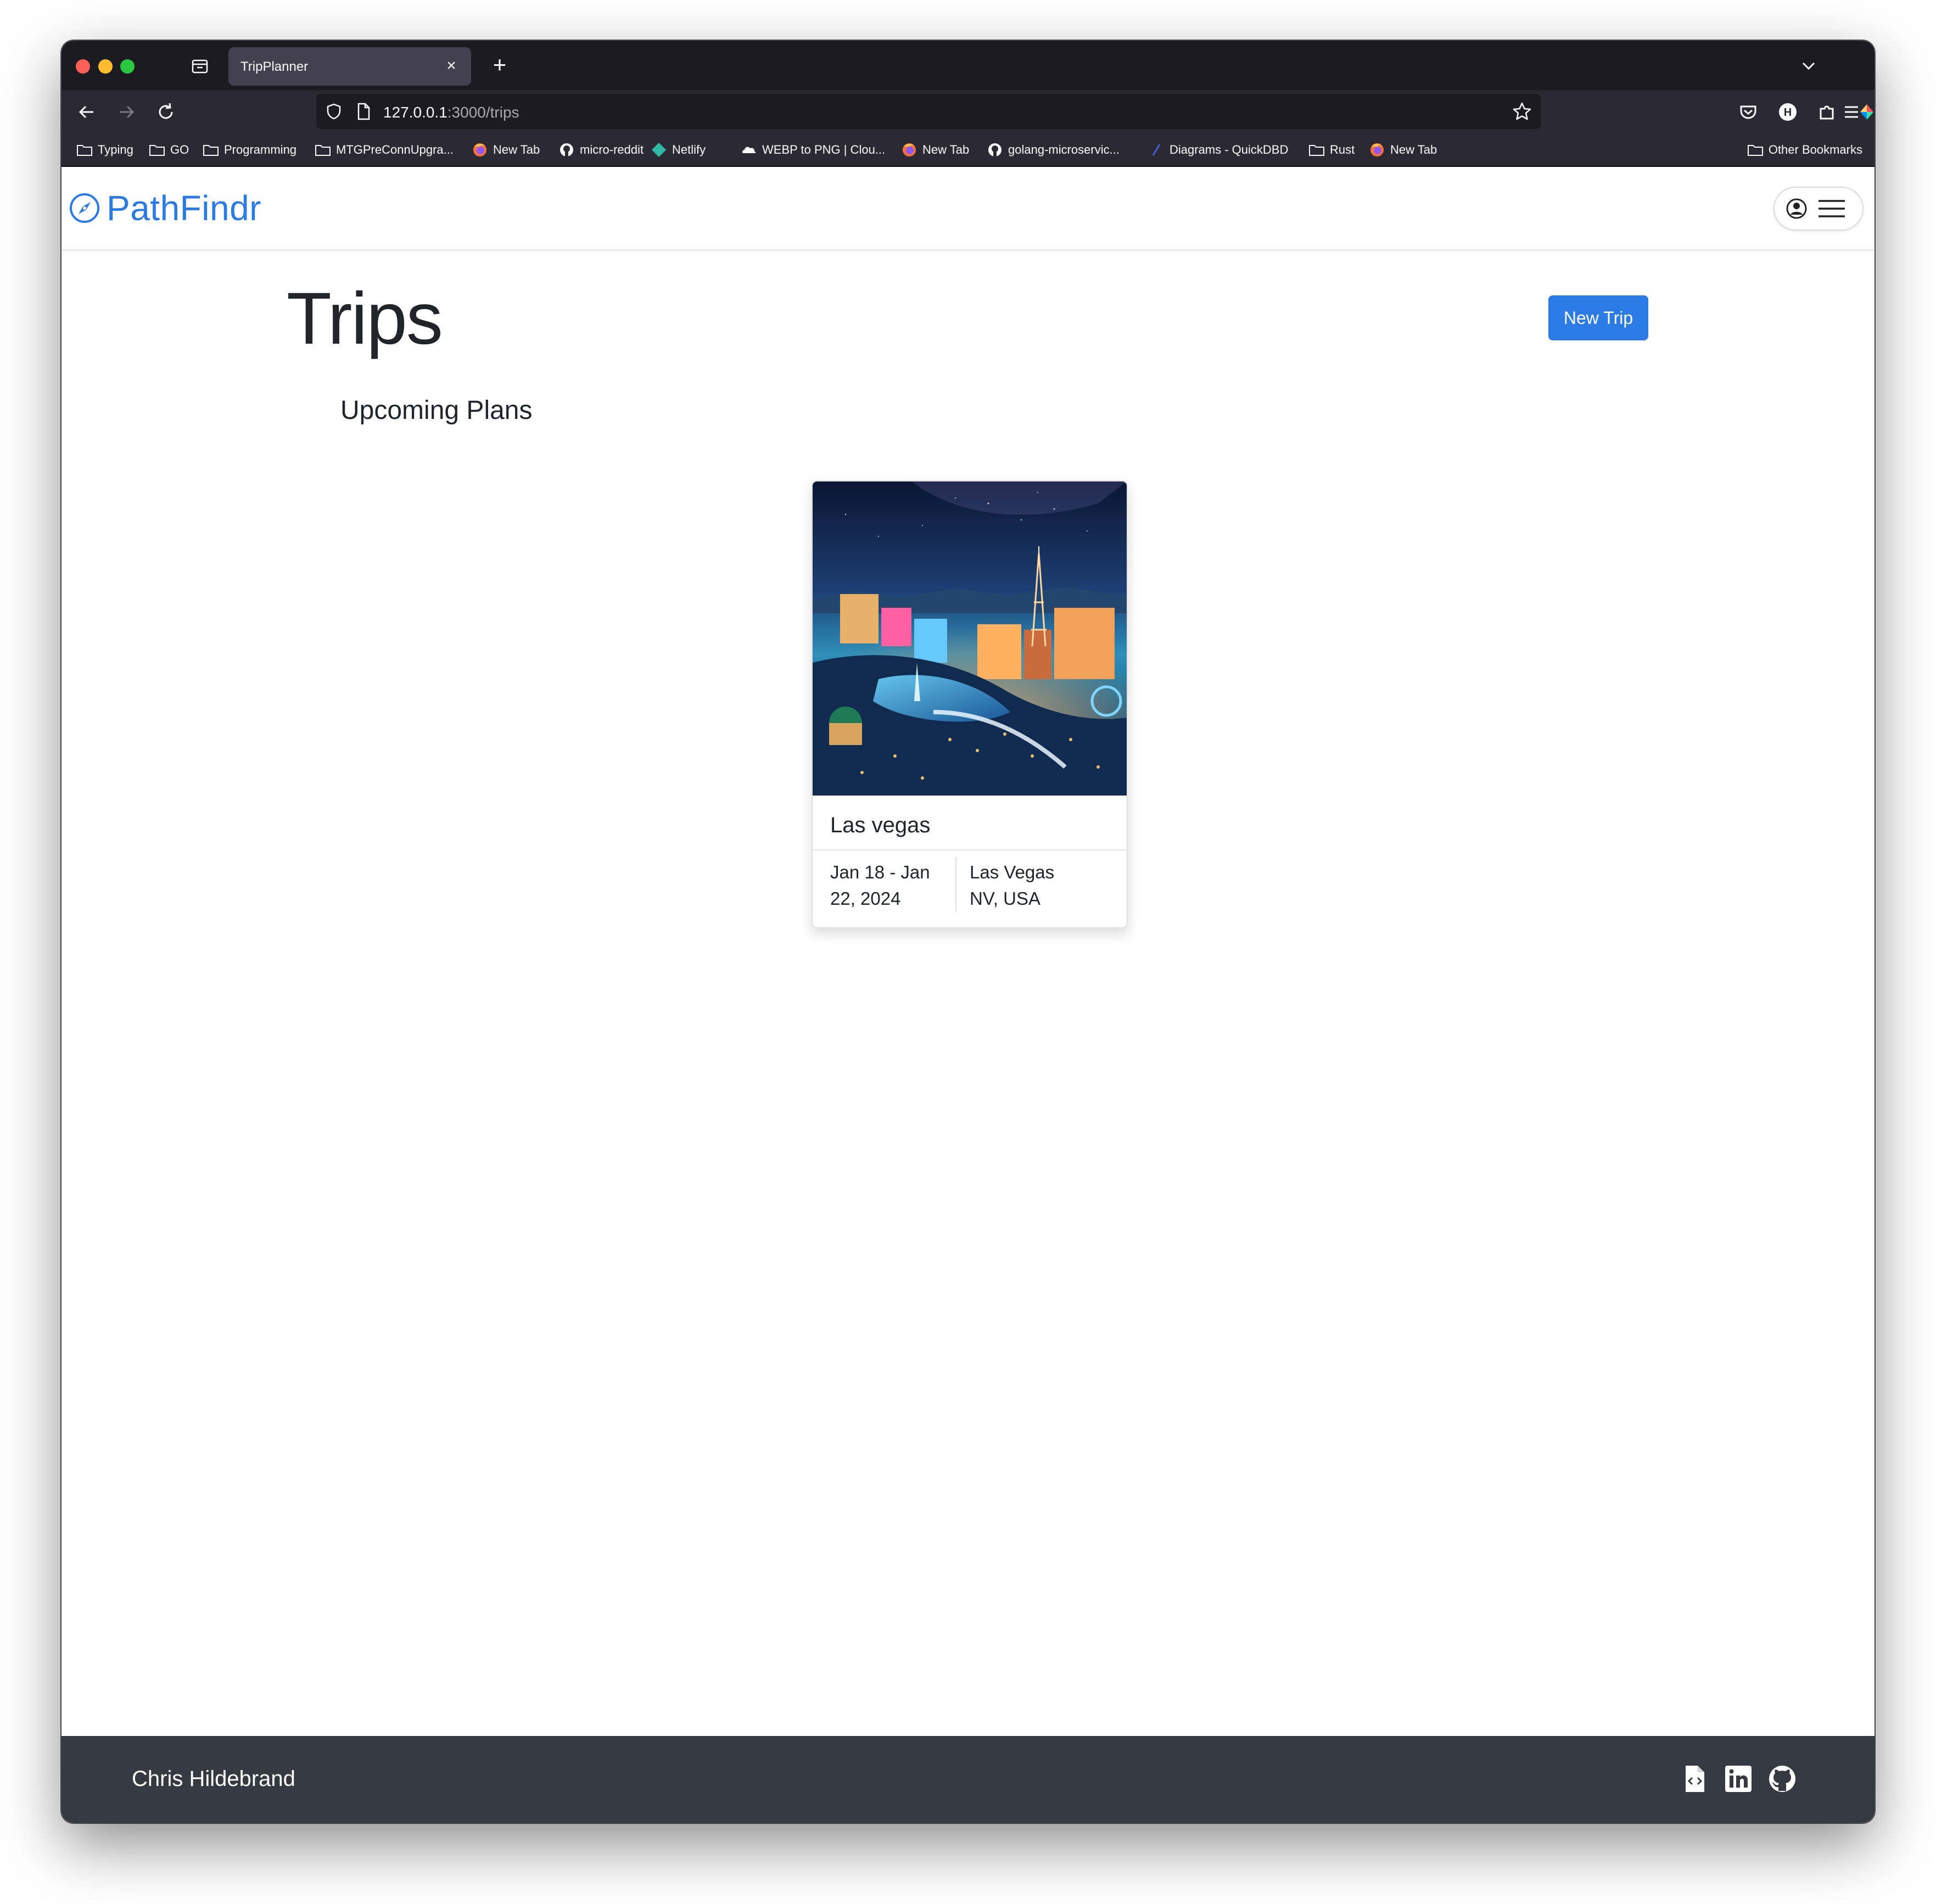  I want to click on other-bookmarks-label: Other Bookmarks, so click(1815, 150).